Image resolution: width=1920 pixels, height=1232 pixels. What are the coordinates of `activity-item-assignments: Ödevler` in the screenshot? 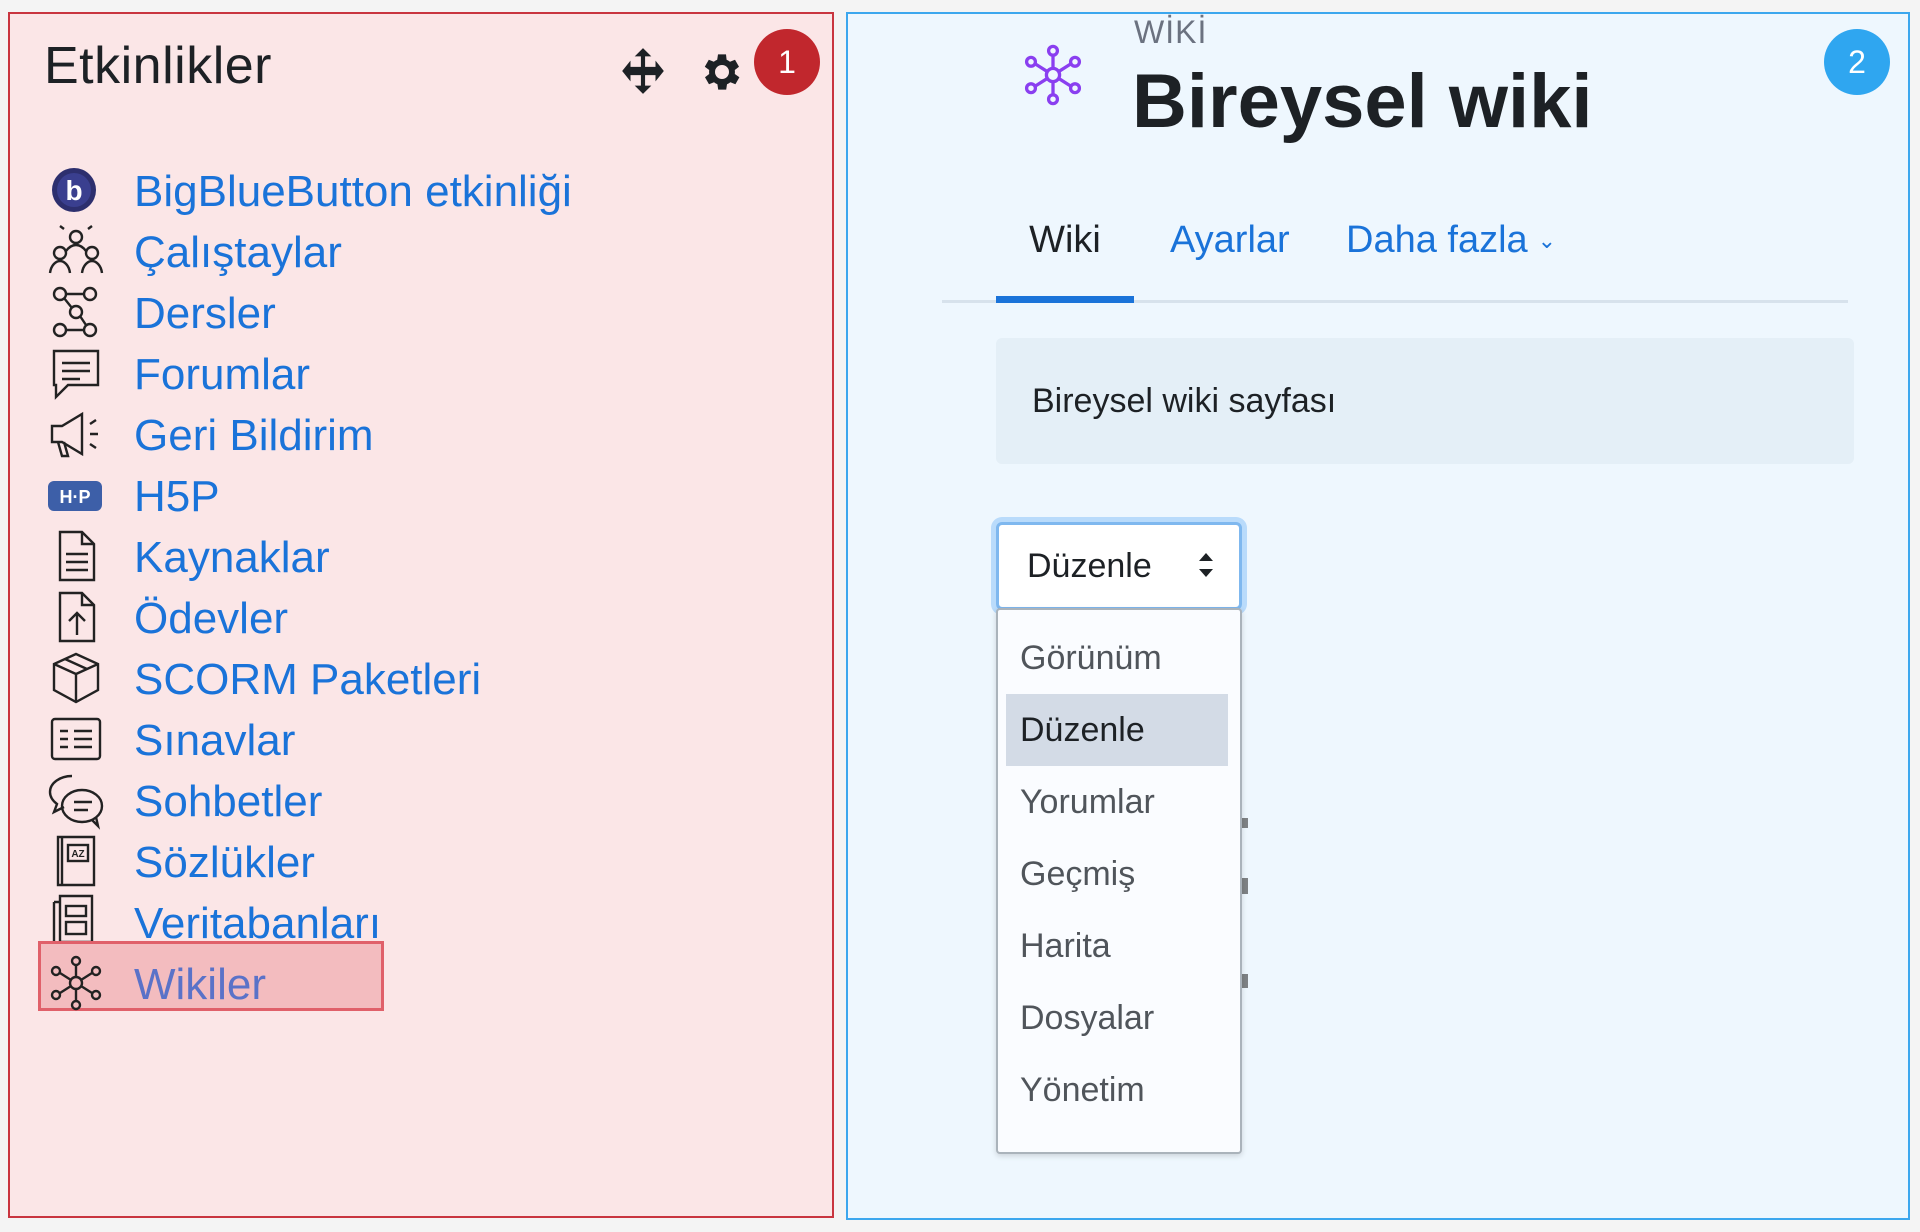 It's located at (360, 612).